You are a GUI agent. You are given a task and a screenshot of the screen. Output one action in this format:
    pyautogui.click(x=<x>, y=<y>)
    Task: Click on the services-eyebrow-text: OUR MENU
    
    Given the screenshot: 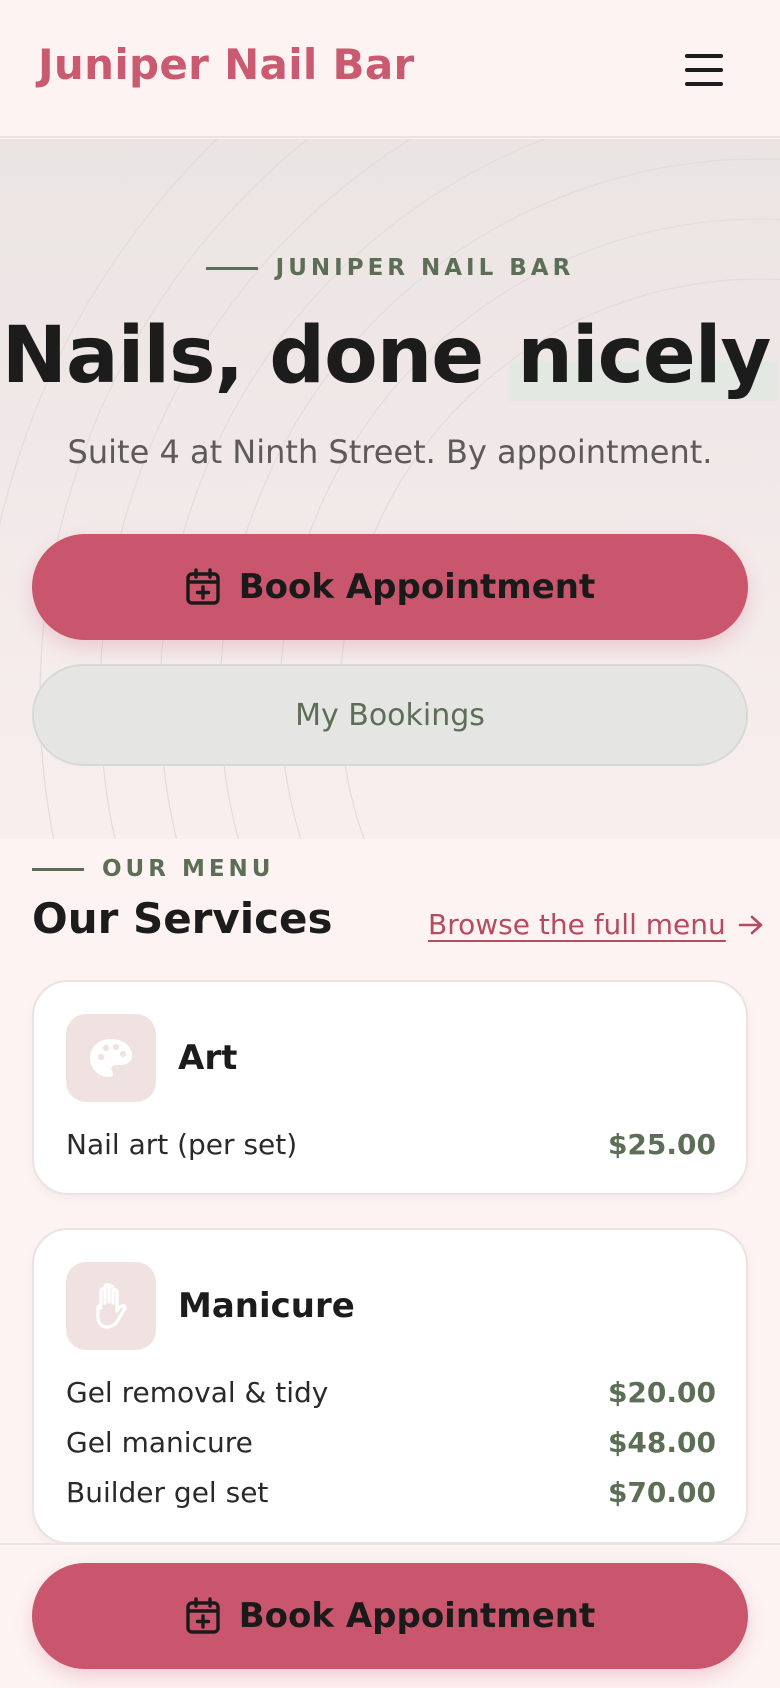 What is the action you would take?
    pyautogui.click(x=188, y=869)
    